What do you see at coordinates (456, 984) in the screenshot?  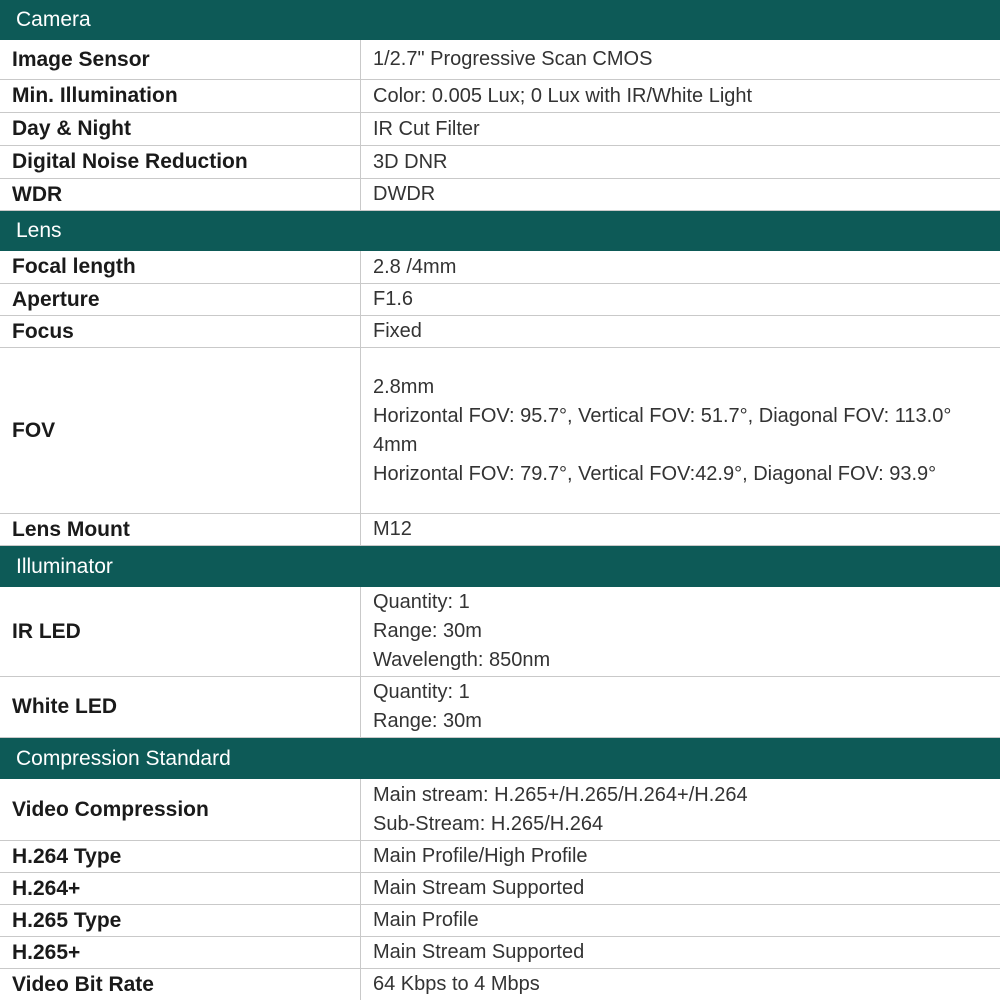 I see `spec-value-line: 64 Kbps to 4 Mbps` at bounding box center [456, 984].